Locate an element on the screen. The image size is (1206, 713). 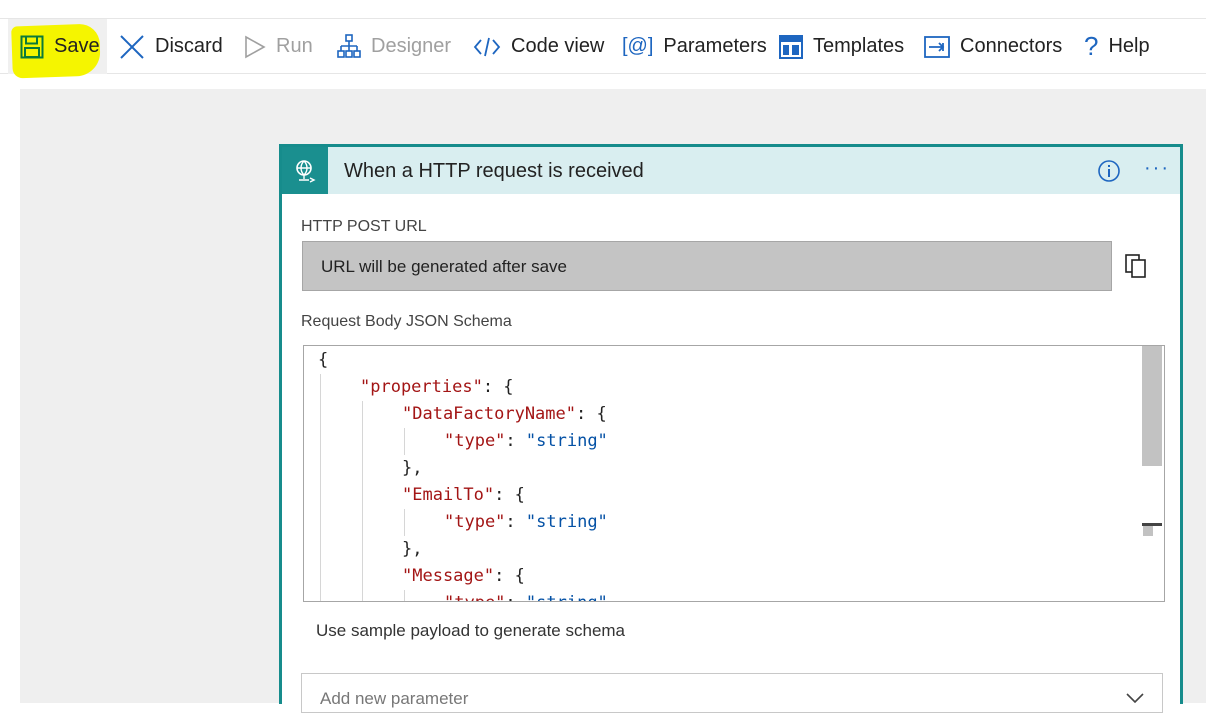
save-label: Save is located at coordinates (77, 46).